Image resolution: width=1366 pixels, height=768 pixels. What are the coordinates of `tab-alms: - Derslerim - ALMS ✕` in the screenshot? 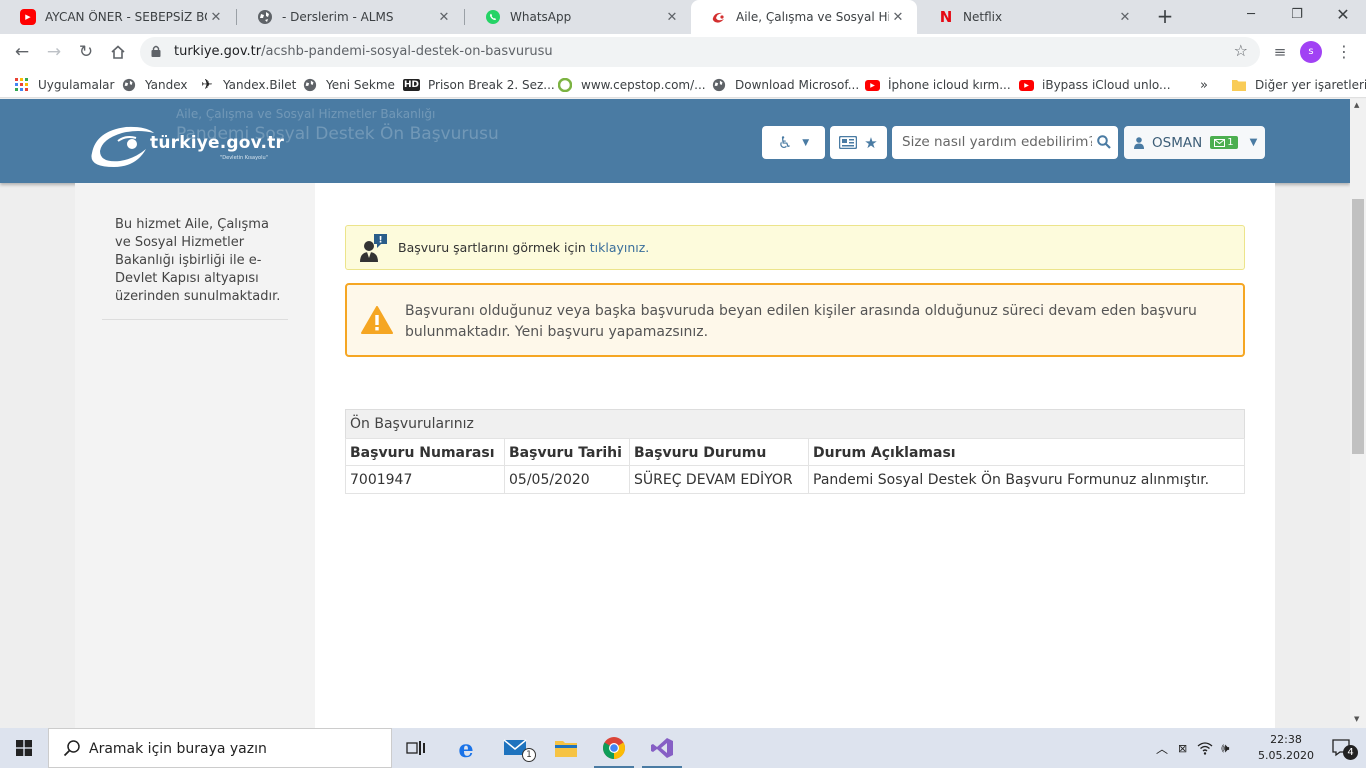 It's located at (350, 17).